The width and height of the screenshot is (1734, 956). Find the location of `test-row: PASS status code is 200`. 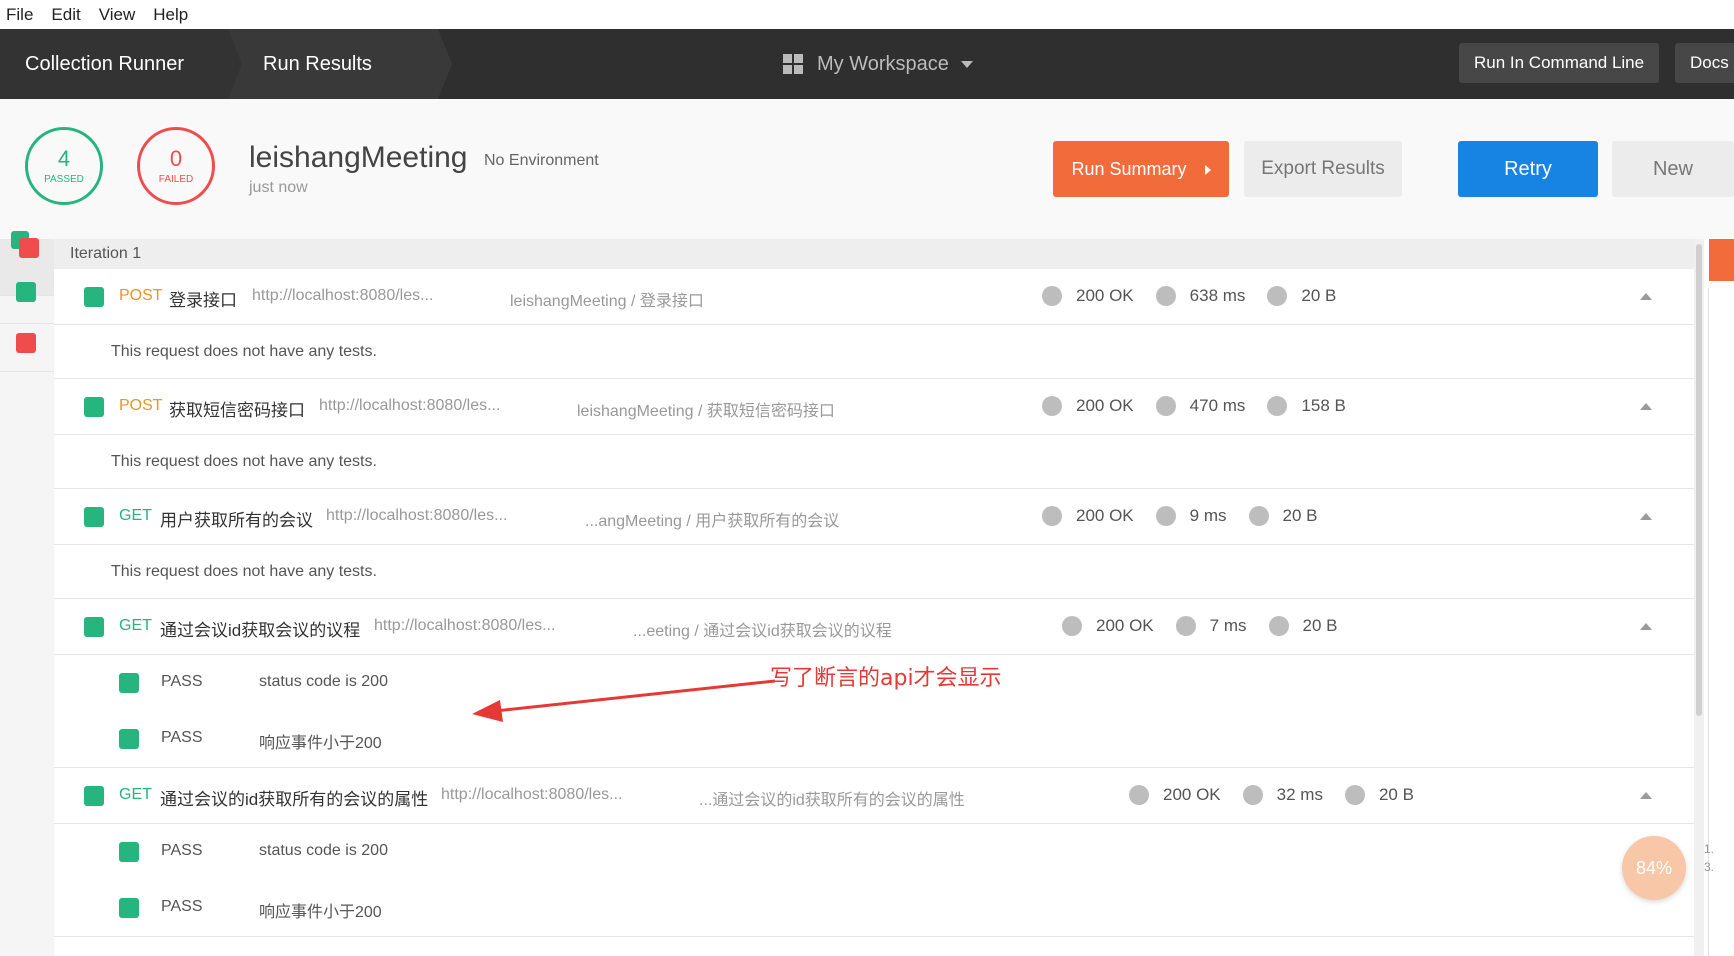

test-row: PASS status code is 200 is located at coordinates (874, 852).